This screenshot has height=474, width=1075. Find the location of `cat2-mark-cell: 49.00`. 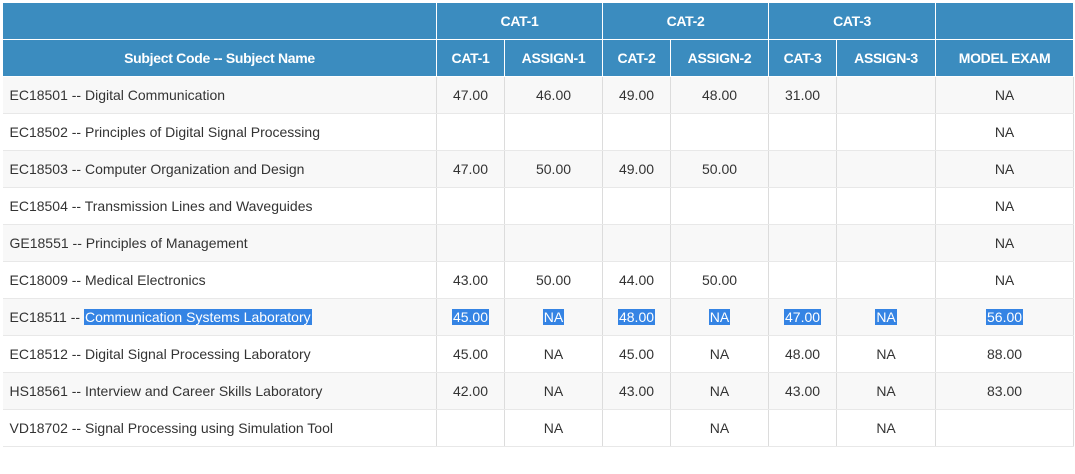

cat2-mark-cell: 49.00 is located at coordinates (637, 169).